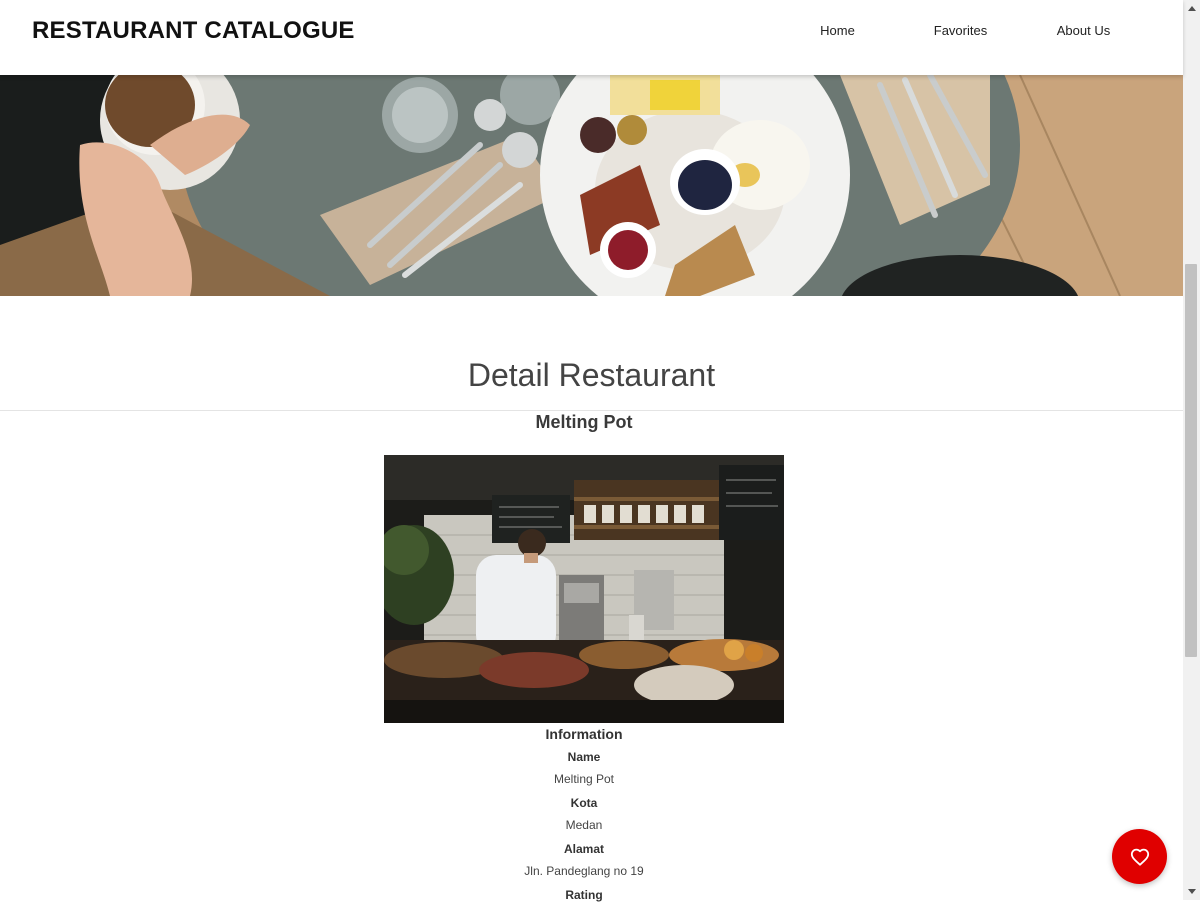 The width and height of the screenshot is (1200, 906). I want to click on restaurant-kitchen-illustration, so click(584, 589).